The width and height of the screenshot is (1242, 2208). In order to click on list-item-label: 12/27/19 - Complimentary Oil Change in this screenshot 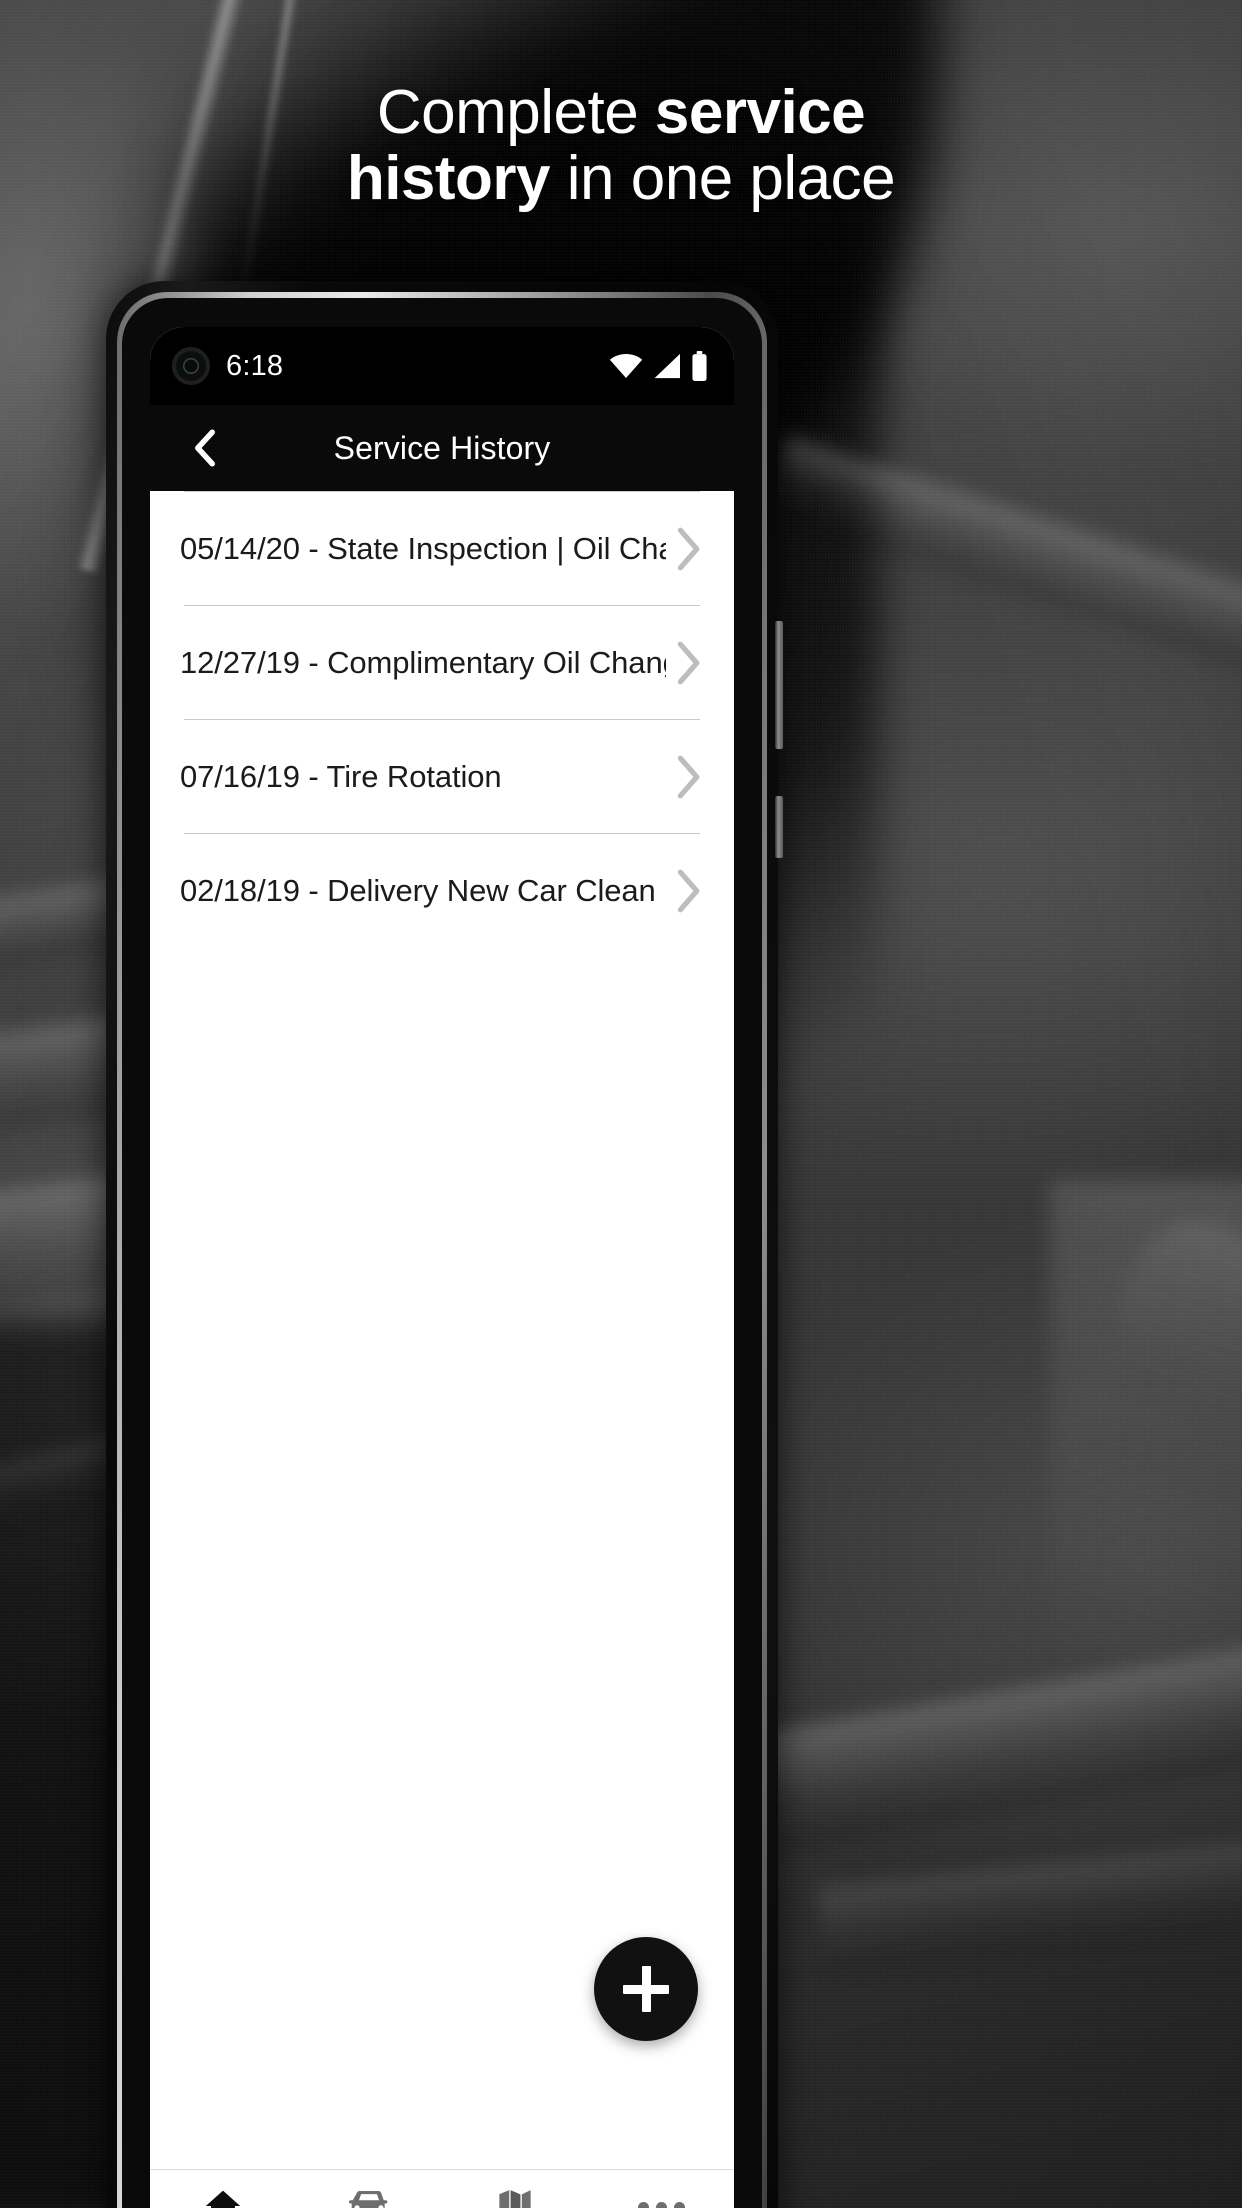, I will do `click(423, 662)`.